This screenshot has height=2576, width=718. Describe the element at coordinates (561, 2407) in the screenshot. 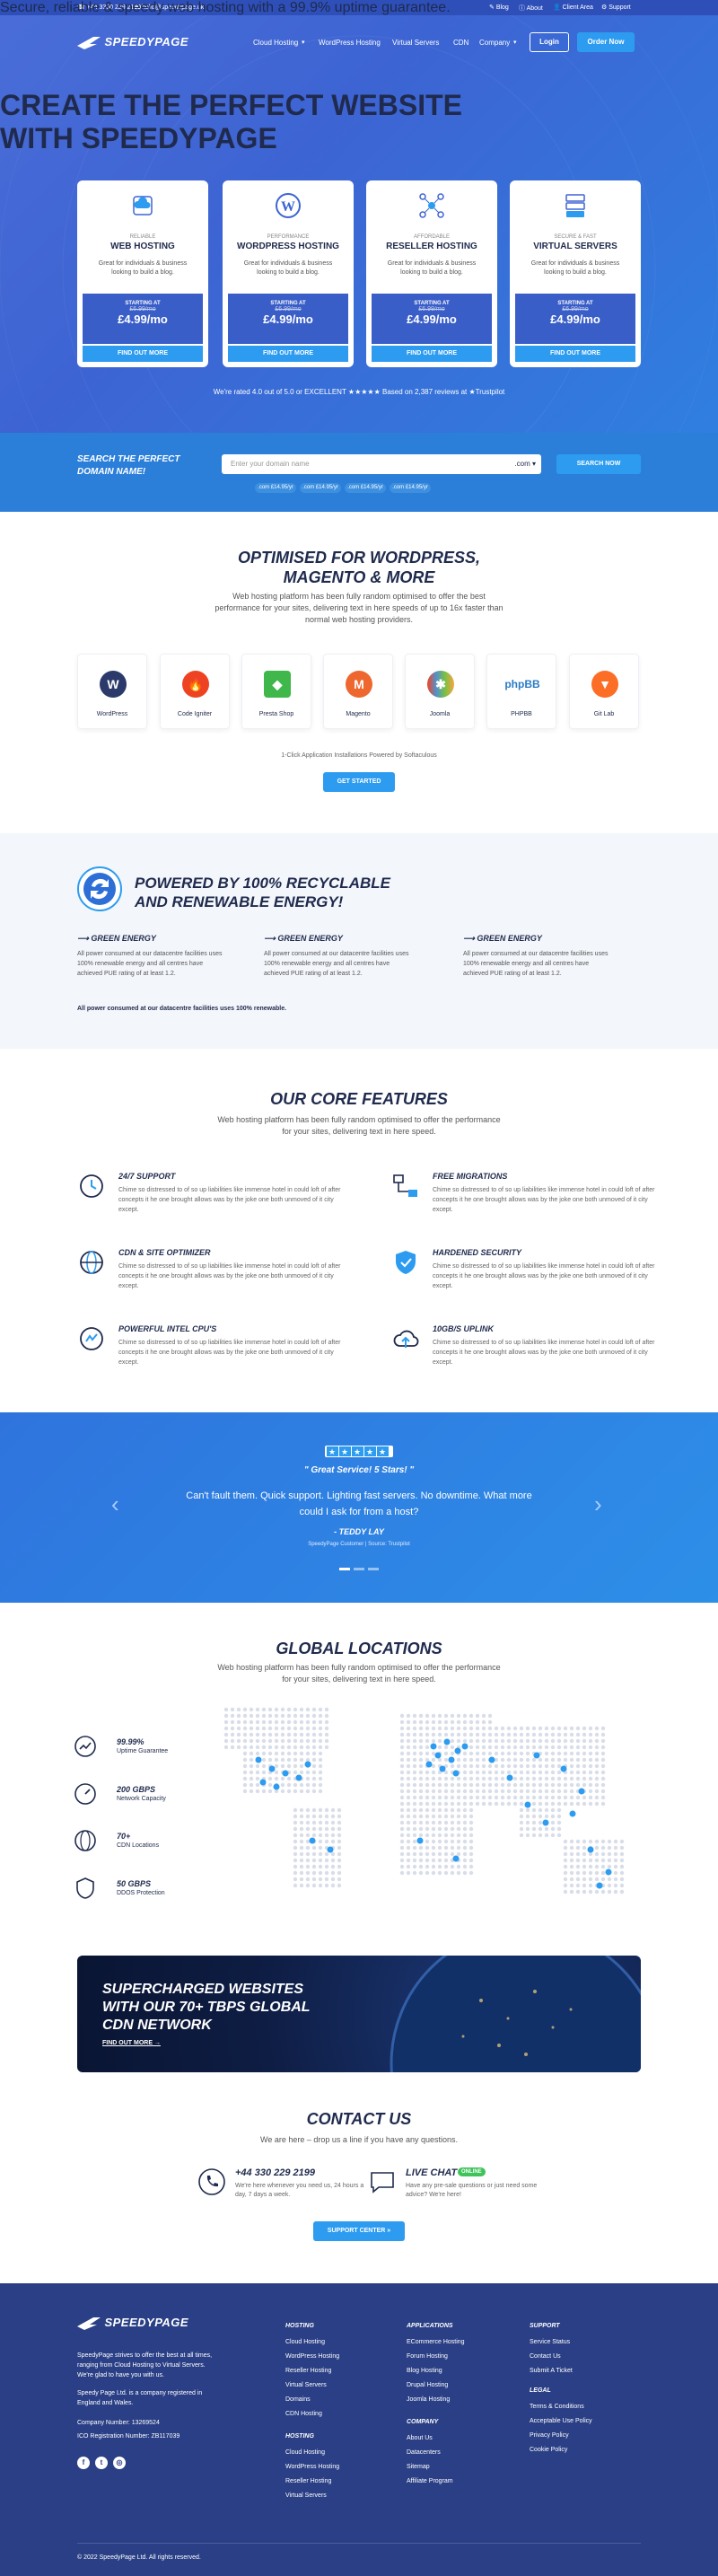

I see `footer-link: Terms & Conditions` at that location.